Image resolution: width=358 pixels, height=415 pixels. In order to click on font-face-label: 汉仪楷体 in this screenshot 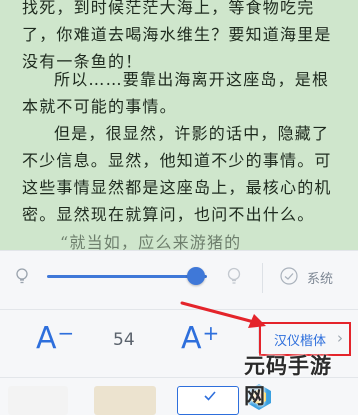, I will do `click(300, 341)`.